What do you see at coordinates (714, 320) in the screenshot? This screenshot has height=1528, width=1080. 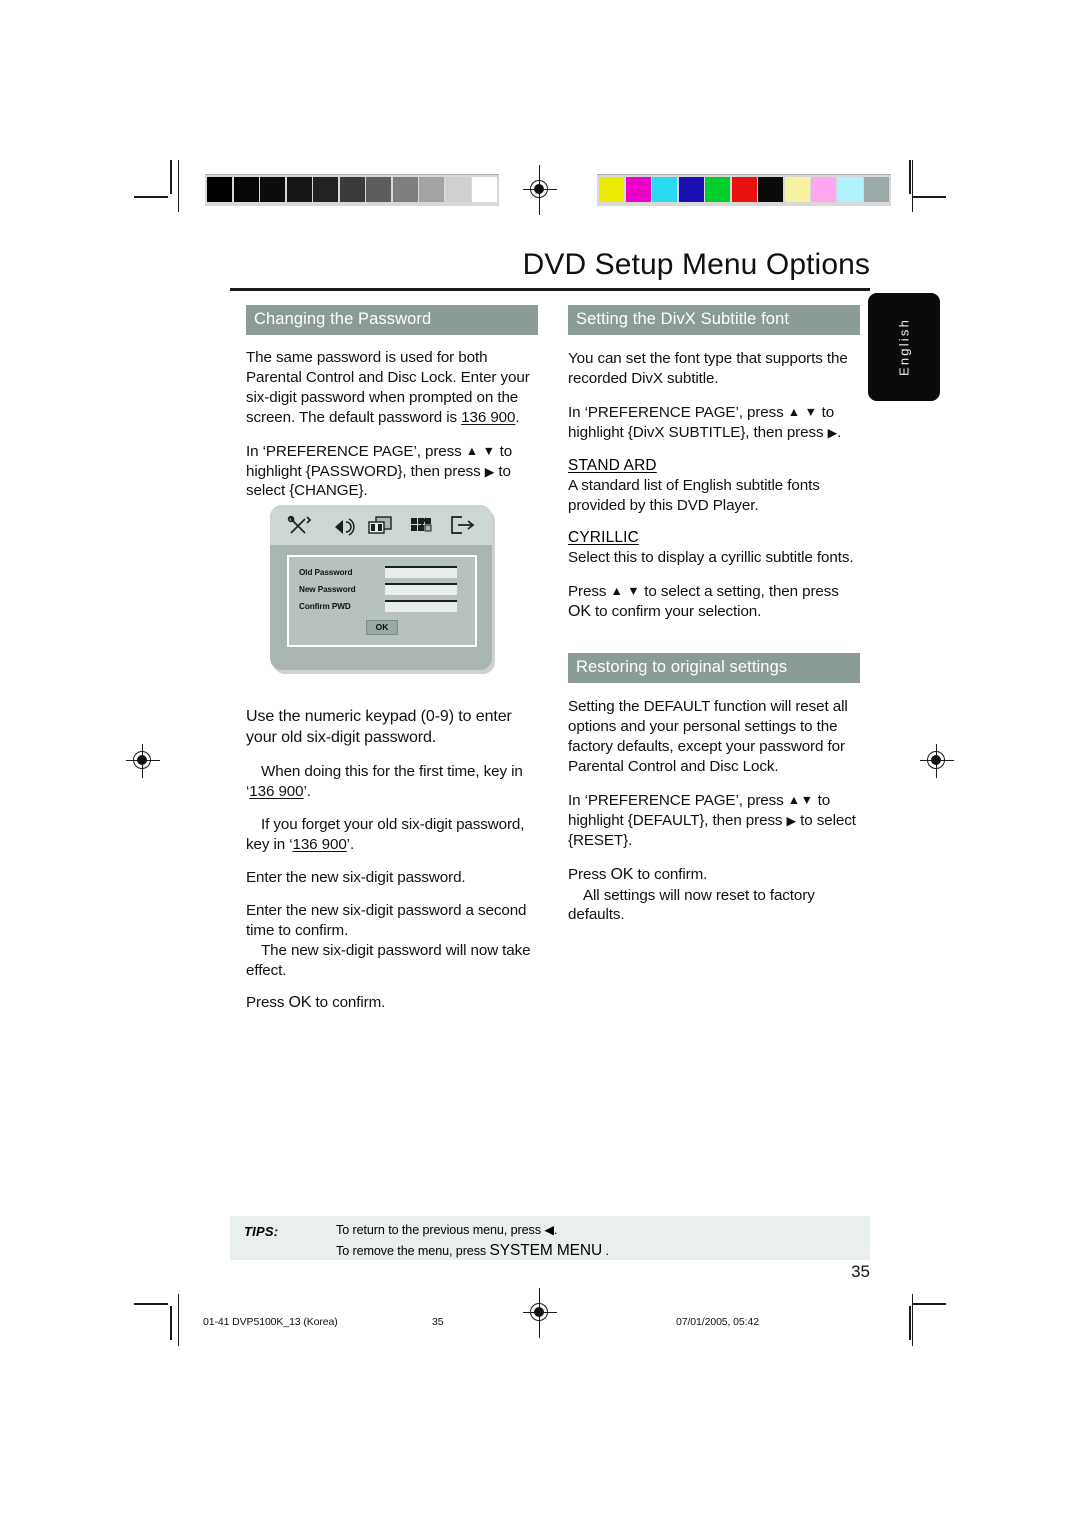 I see `section-heading-divx-subtitle: Setting the DivX Subtitle font` at bounding box center [714, 320].